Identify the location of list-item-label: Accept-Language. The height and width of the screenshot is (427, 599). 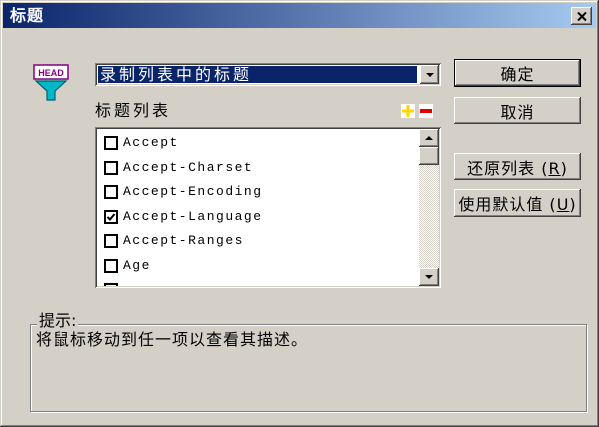
(193, 216).